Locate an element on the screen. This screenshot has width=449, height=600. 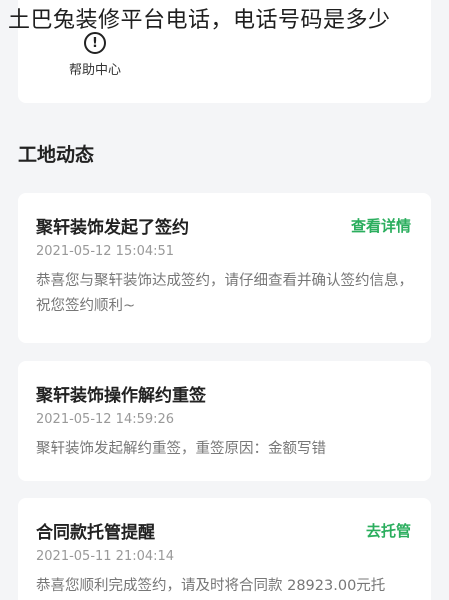
go-escrow-link: 去托管 is located at coordinates (388, 530).